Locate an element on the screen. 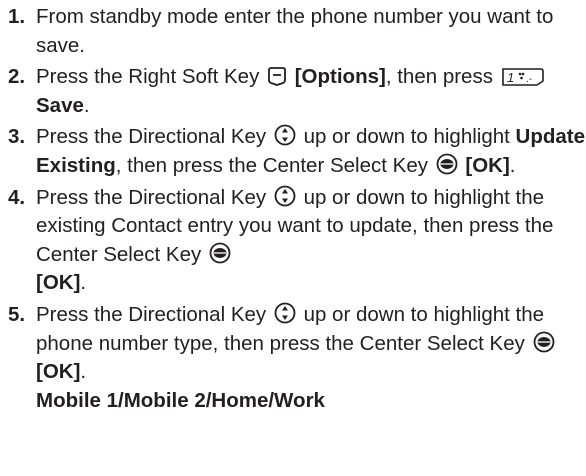 Image resolution: width=586 pixels, height=476 pixels. step-number: 5. is located at coordinates (17, 314).